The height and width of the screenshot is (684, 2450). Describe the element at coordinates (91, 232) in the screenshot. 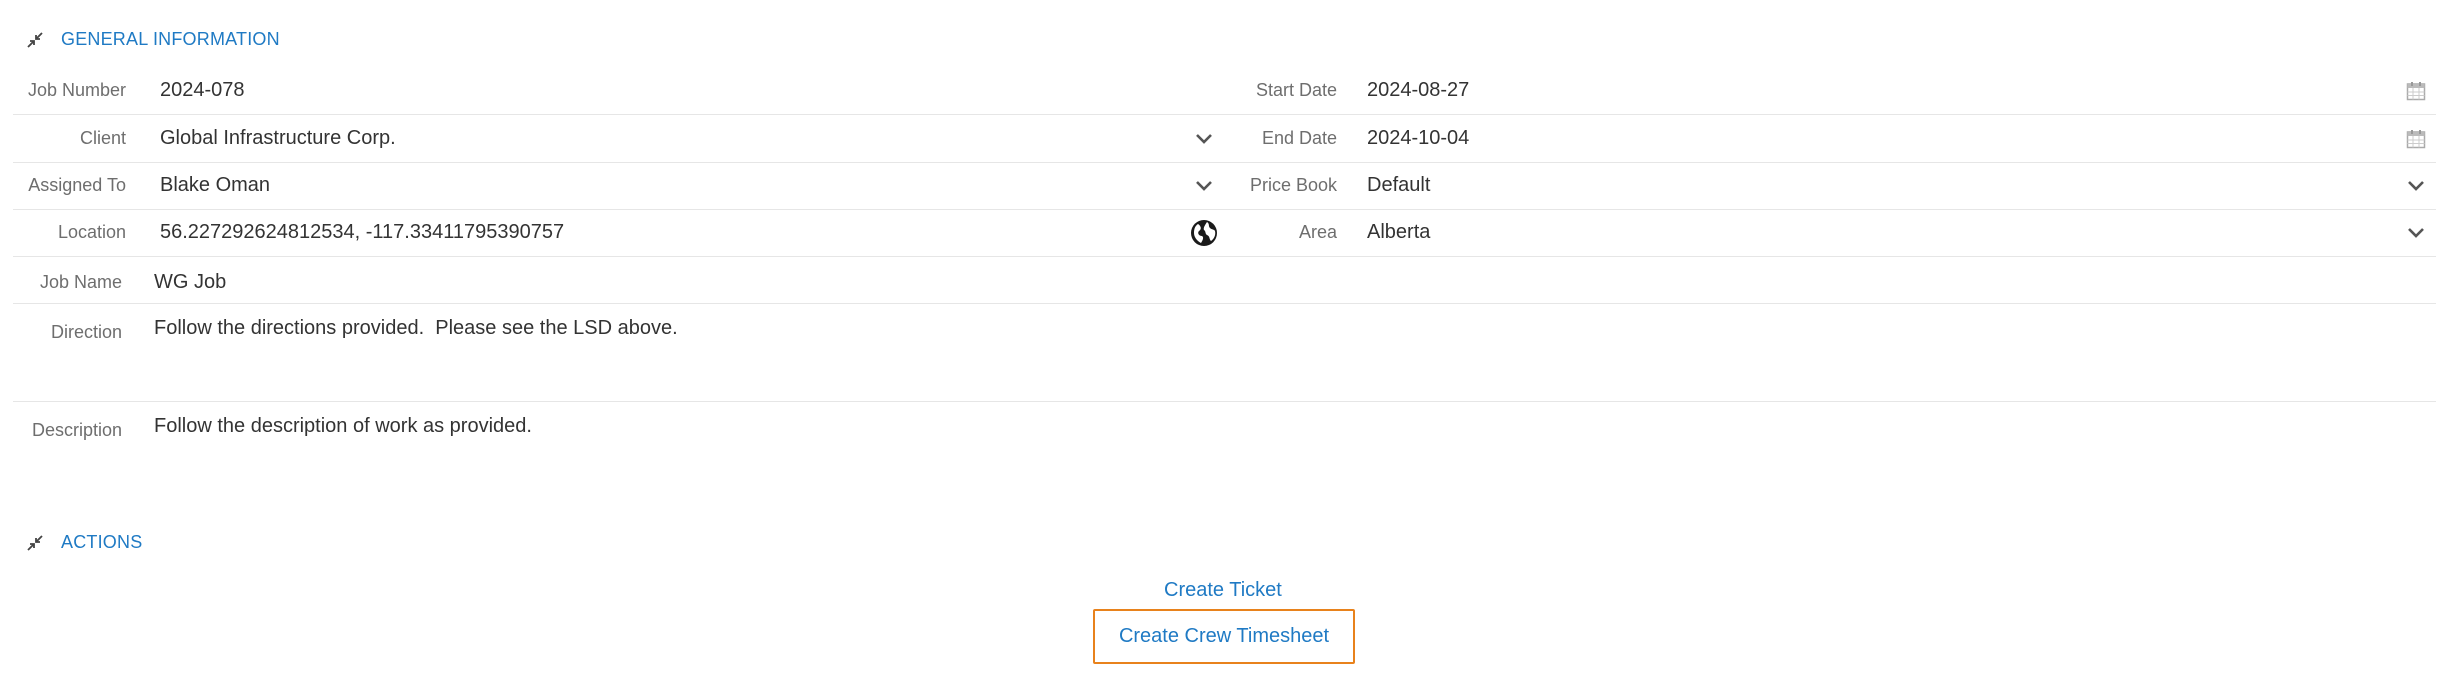

I see `location-label: Location` at that location.